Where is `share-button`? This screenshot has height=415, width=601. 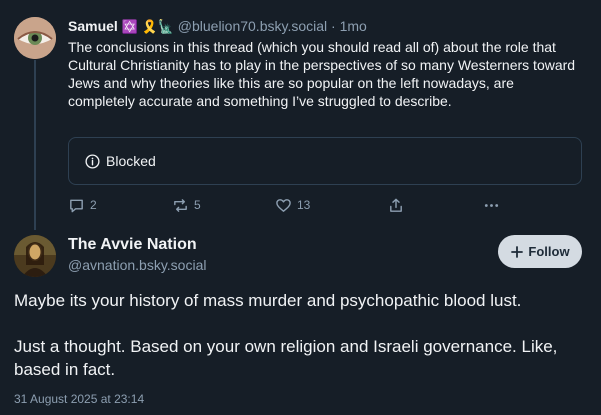 share-button is located at coordinates (398, 205).